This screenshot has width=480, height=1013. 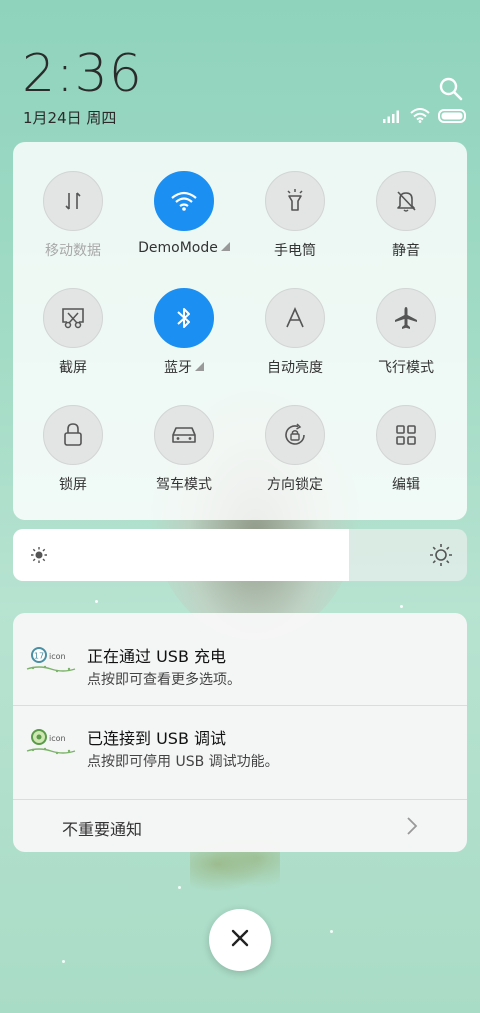 I want to click on clock: 2:36, so click(x=82, y=74).